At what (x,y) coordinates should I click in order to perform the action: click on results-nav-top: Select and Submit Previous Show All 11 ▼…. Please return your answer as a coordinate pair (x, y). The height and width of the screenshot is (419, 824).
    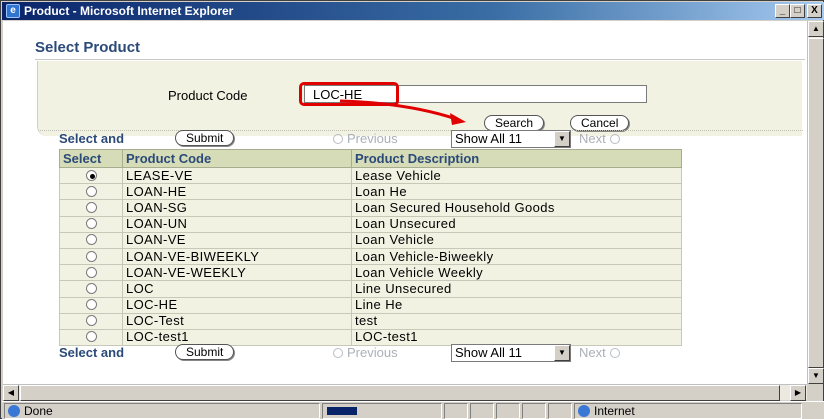
    Looking at the image, I should click on (430, 139).